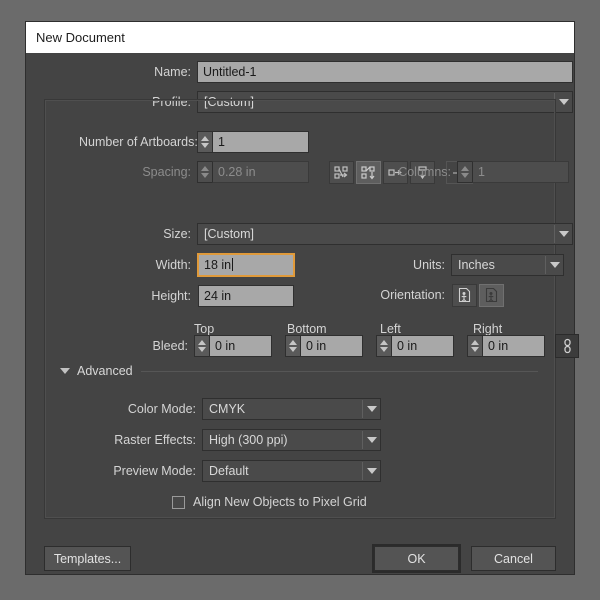 The image size is (600, 600). Describe the element at coordinates (248, 440) in the screenshot. I see `raster-effects-value: High (300 ppi)` at that location.